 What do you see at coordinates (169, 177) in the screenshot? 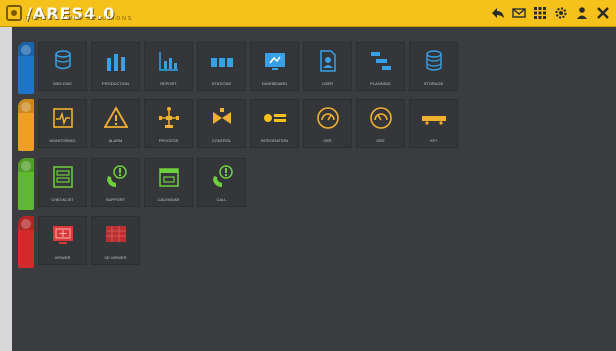
I see `calendar-icon` at bounding box center [169, 177].